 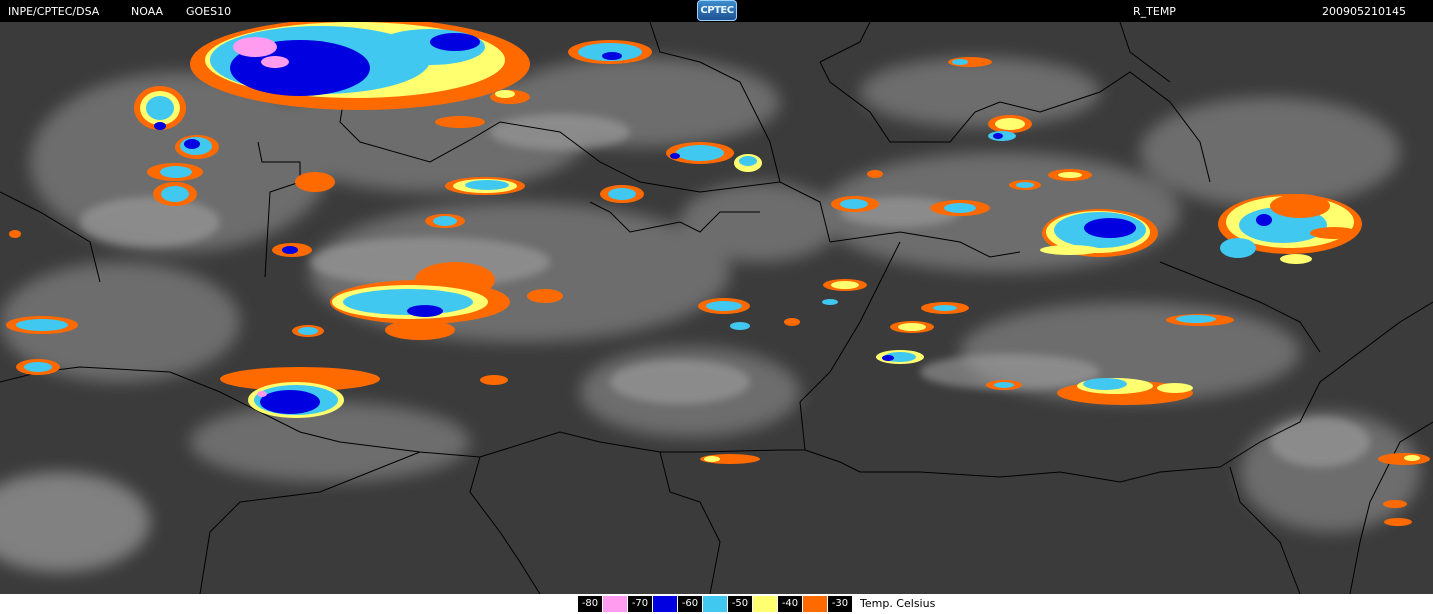 What do you see at coordinates (640, 604) in the screenshot?
I see `legend-label: -70` at bounding box center [640, 604].